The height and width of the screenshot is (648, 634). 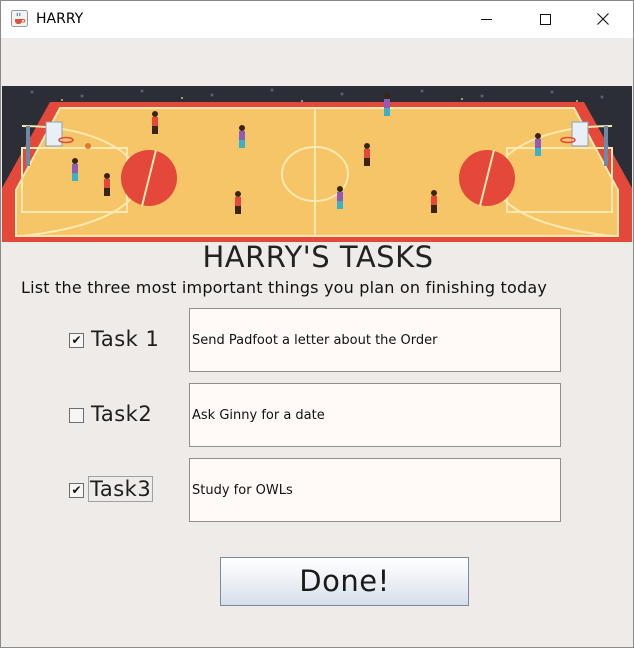 I want to click on task-row-2: Task2 Ask Ginny for a date, so click(x=317, y=416).